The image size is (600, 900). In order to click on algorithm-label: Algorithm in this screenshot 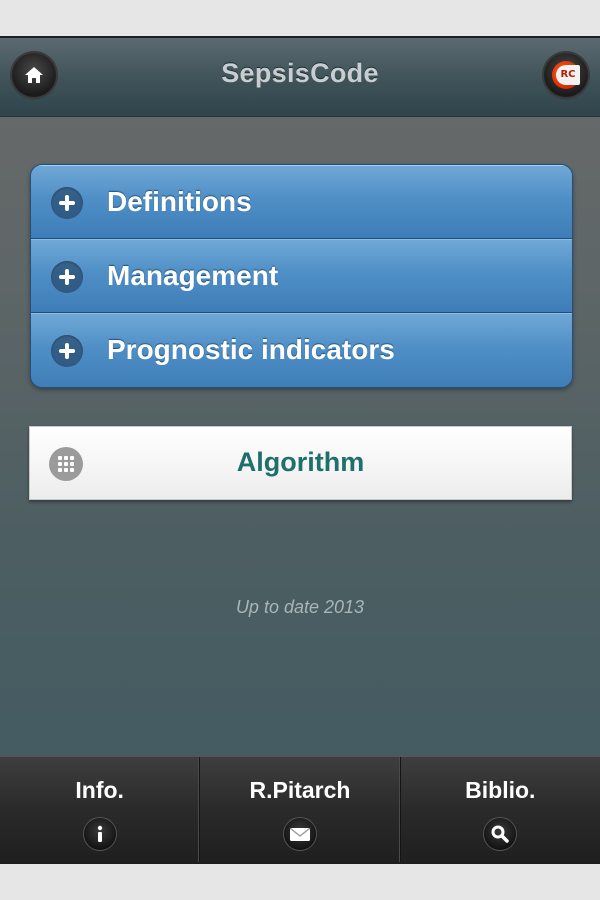, I will do `click(300, 462)`.